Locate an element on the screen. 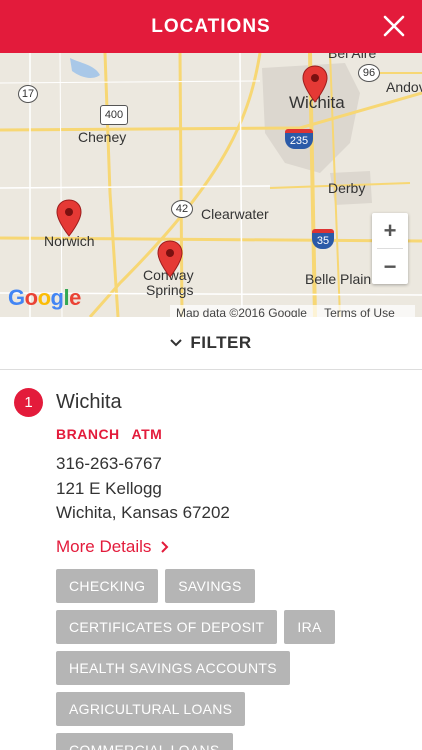  chevron-down-icon is located at coordinates (176, 343).